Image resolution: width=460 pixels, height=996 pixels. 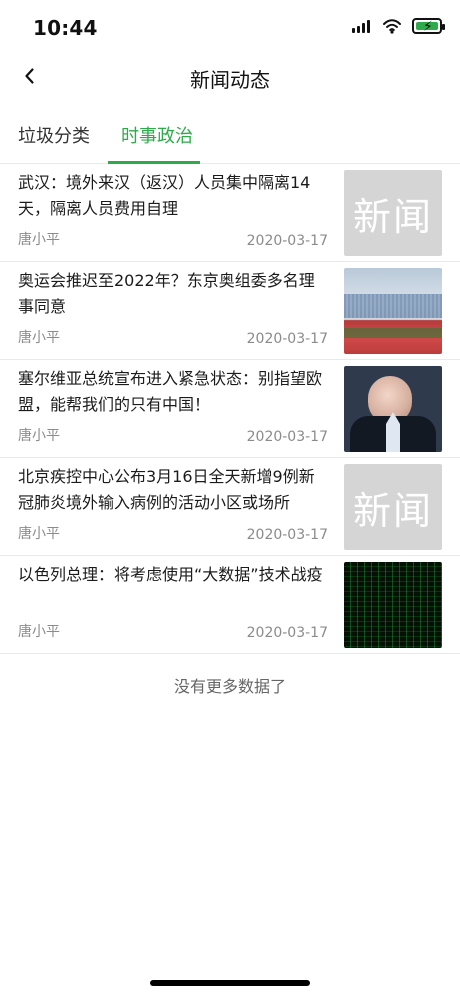 I want to click on news-headline: 奥运会推迟至2022年？东京奥组委多名理事同意, so click(x=166, y=293).